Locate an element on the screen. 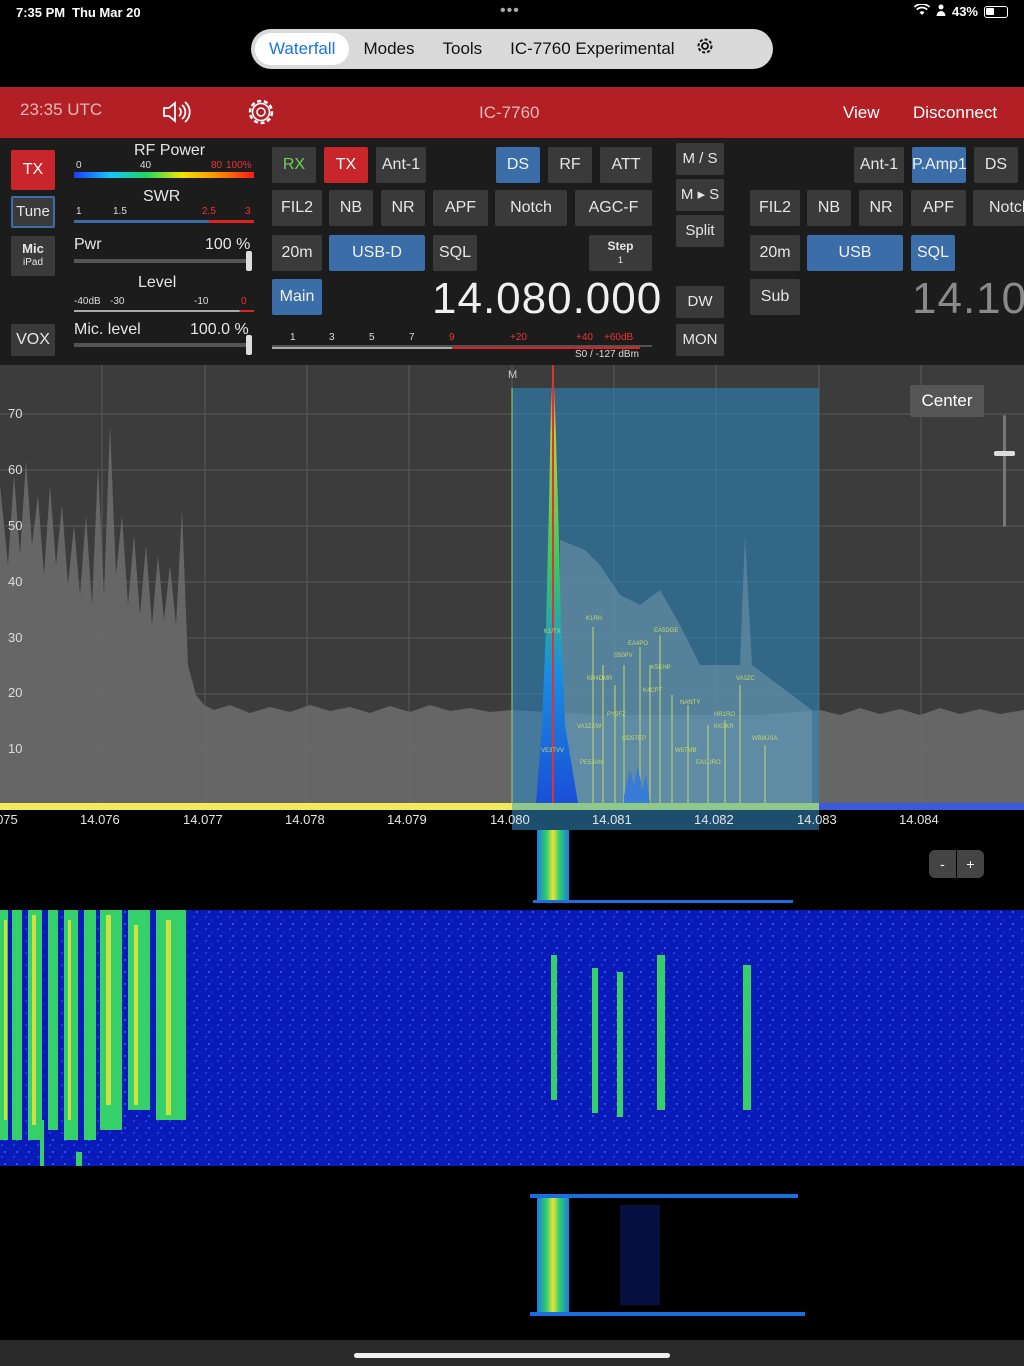 The height and width of the screenshot is (1366, 1024). sub-apf-button: APF is located at coordinates (938, 208).